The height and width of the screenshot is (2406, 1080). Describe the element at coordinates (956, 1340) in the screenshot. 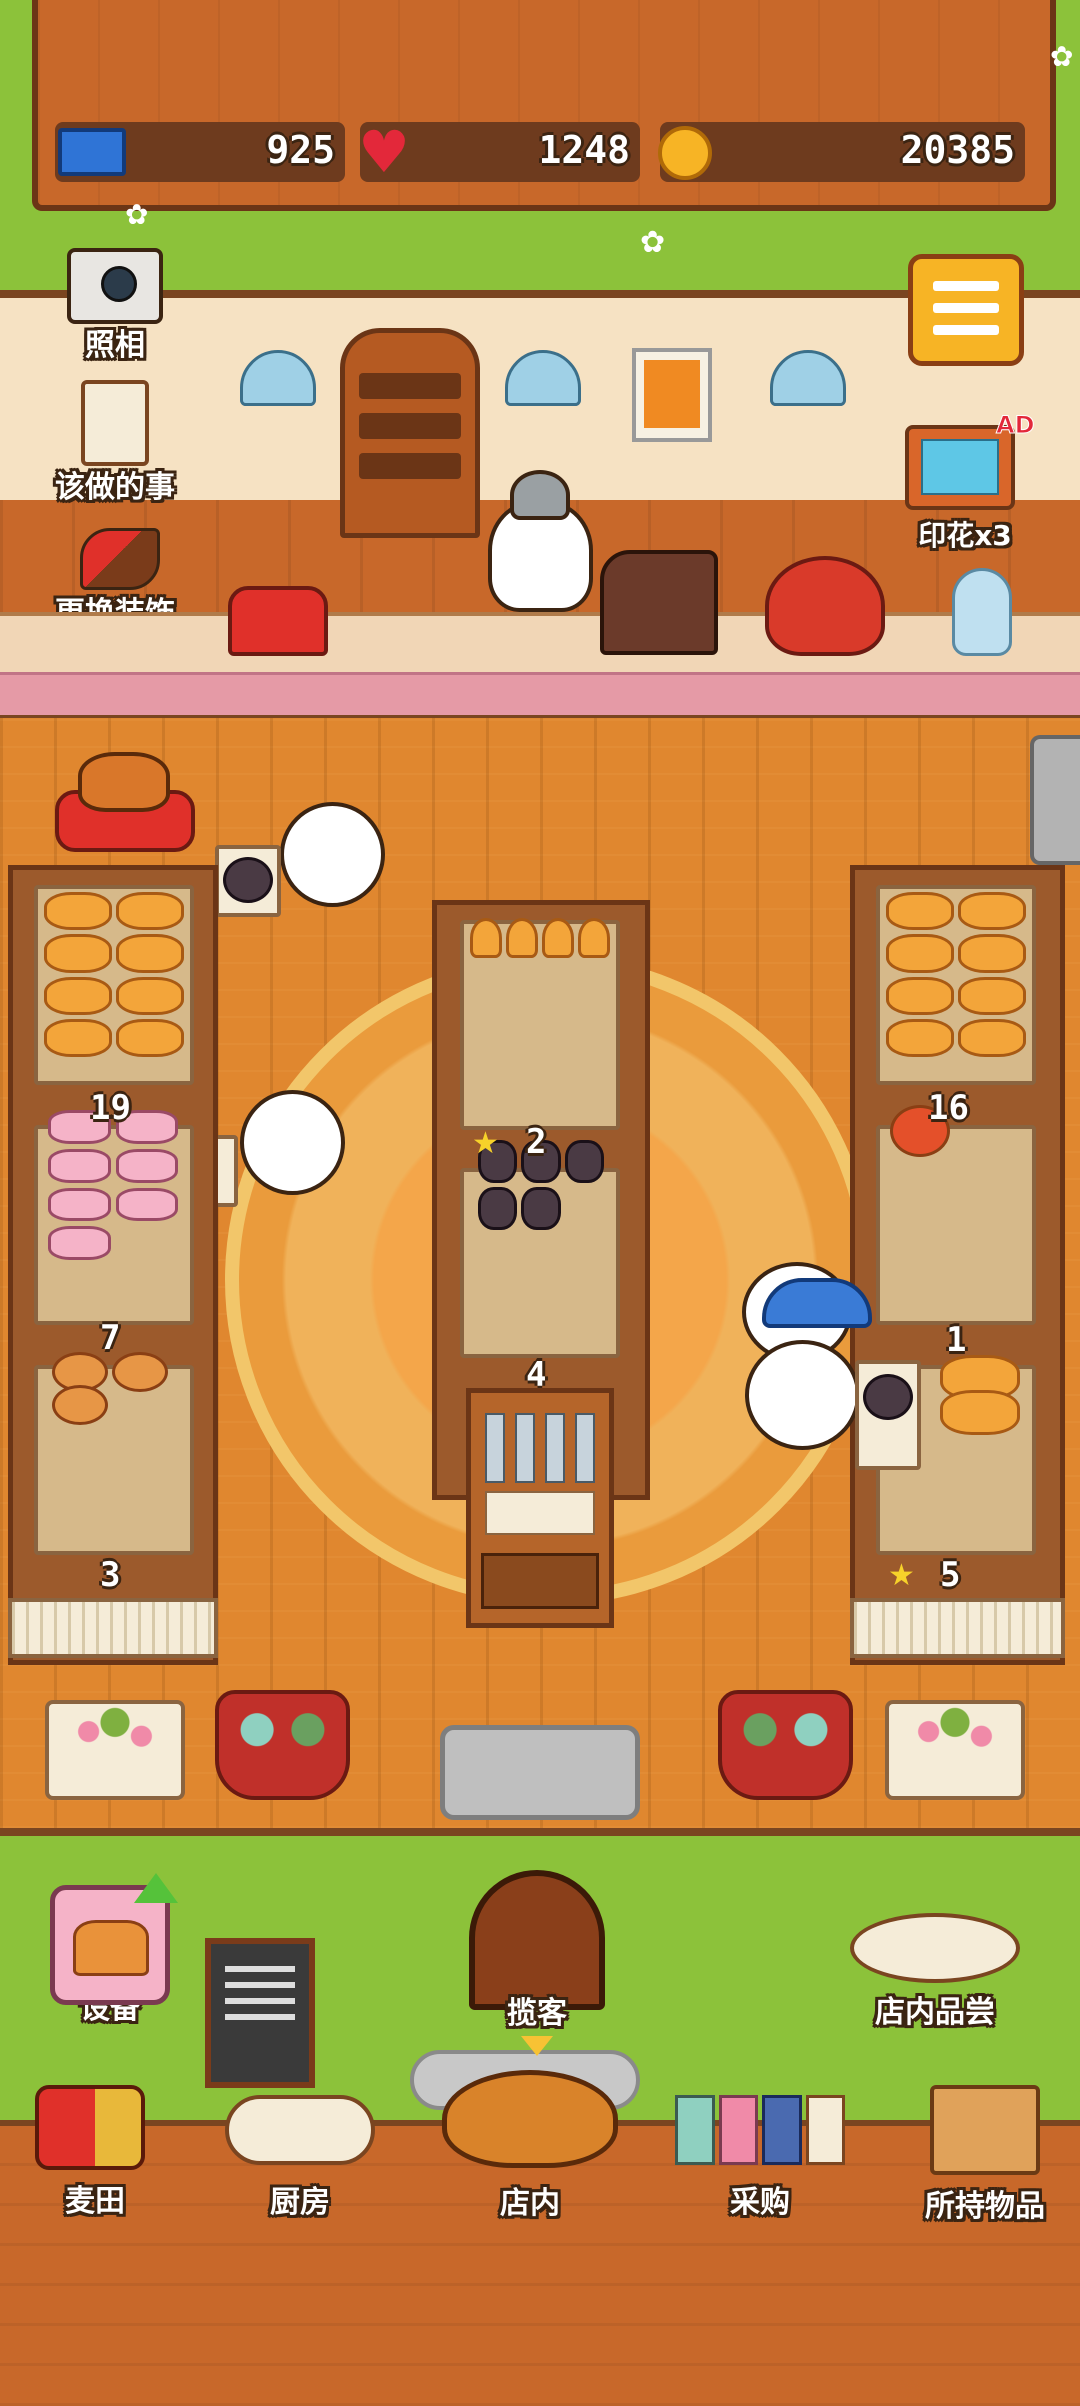

I see `right-bottom-count: 1` at that location.